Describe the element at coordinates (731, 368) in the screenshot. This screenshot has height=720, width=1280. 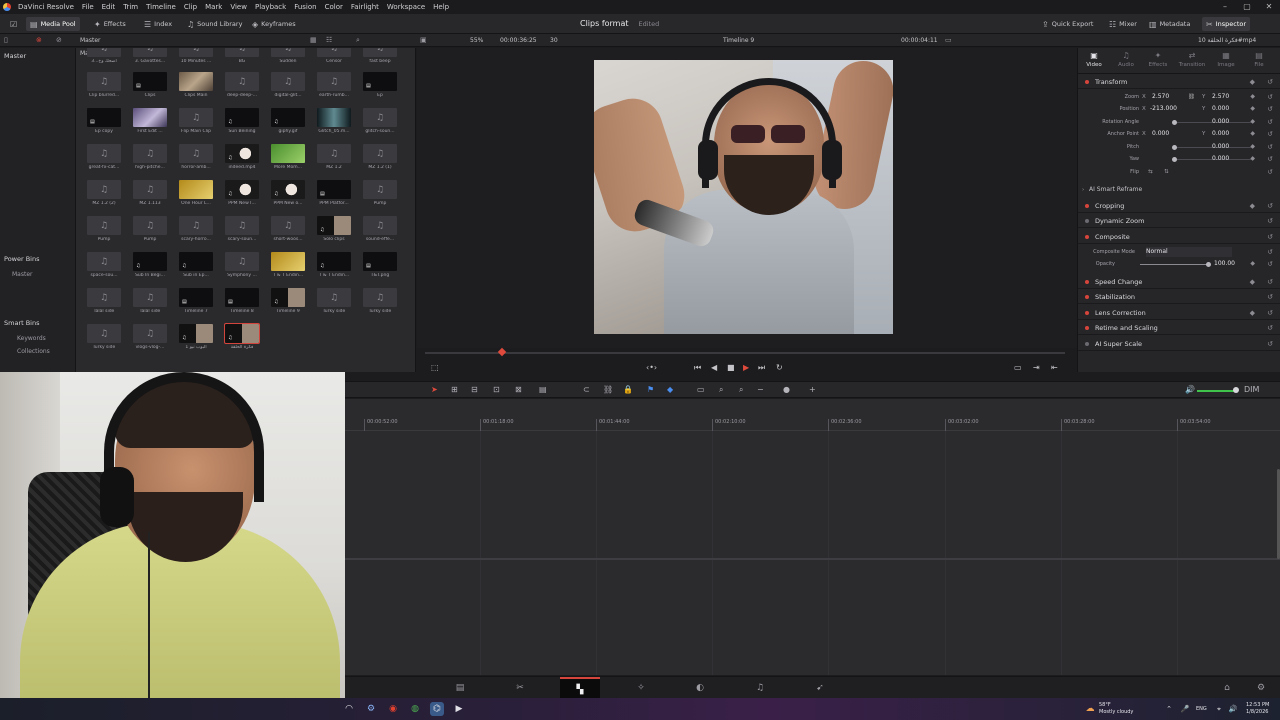
I see `stop-icon: ■` at that location.